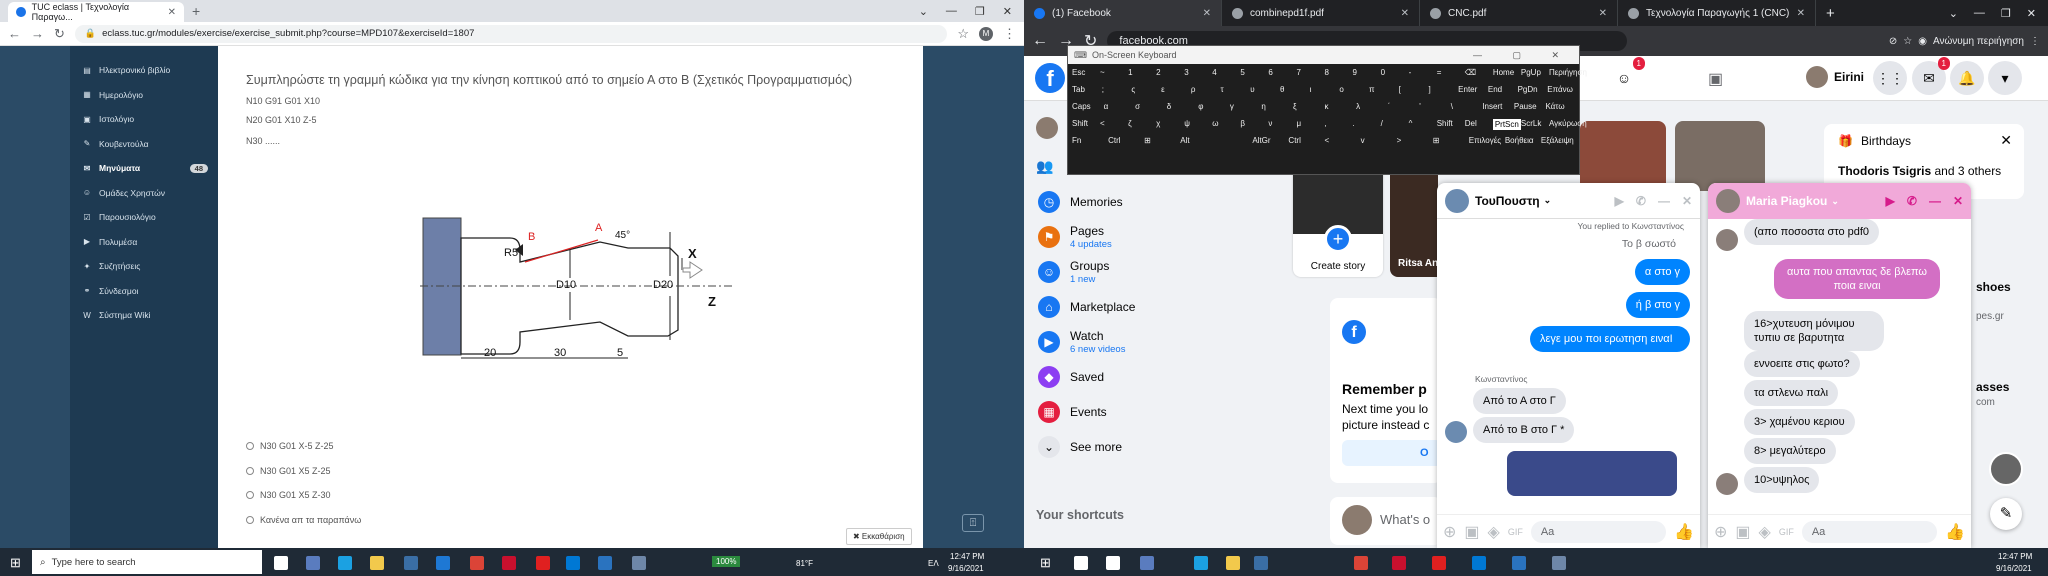 Image resolution: width=2048 pixels, height=576 pixels. What do you see at coordinates (967, 556) in the screenshot?
I see `clock-time: 12:47 PM` at bounding box center [967, 556].